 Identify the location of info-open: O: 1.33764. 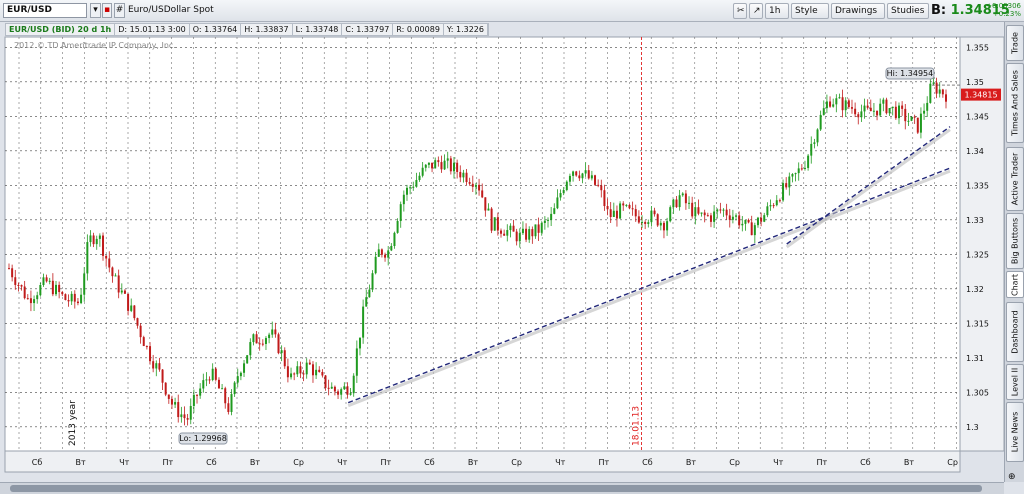
(216, 29).